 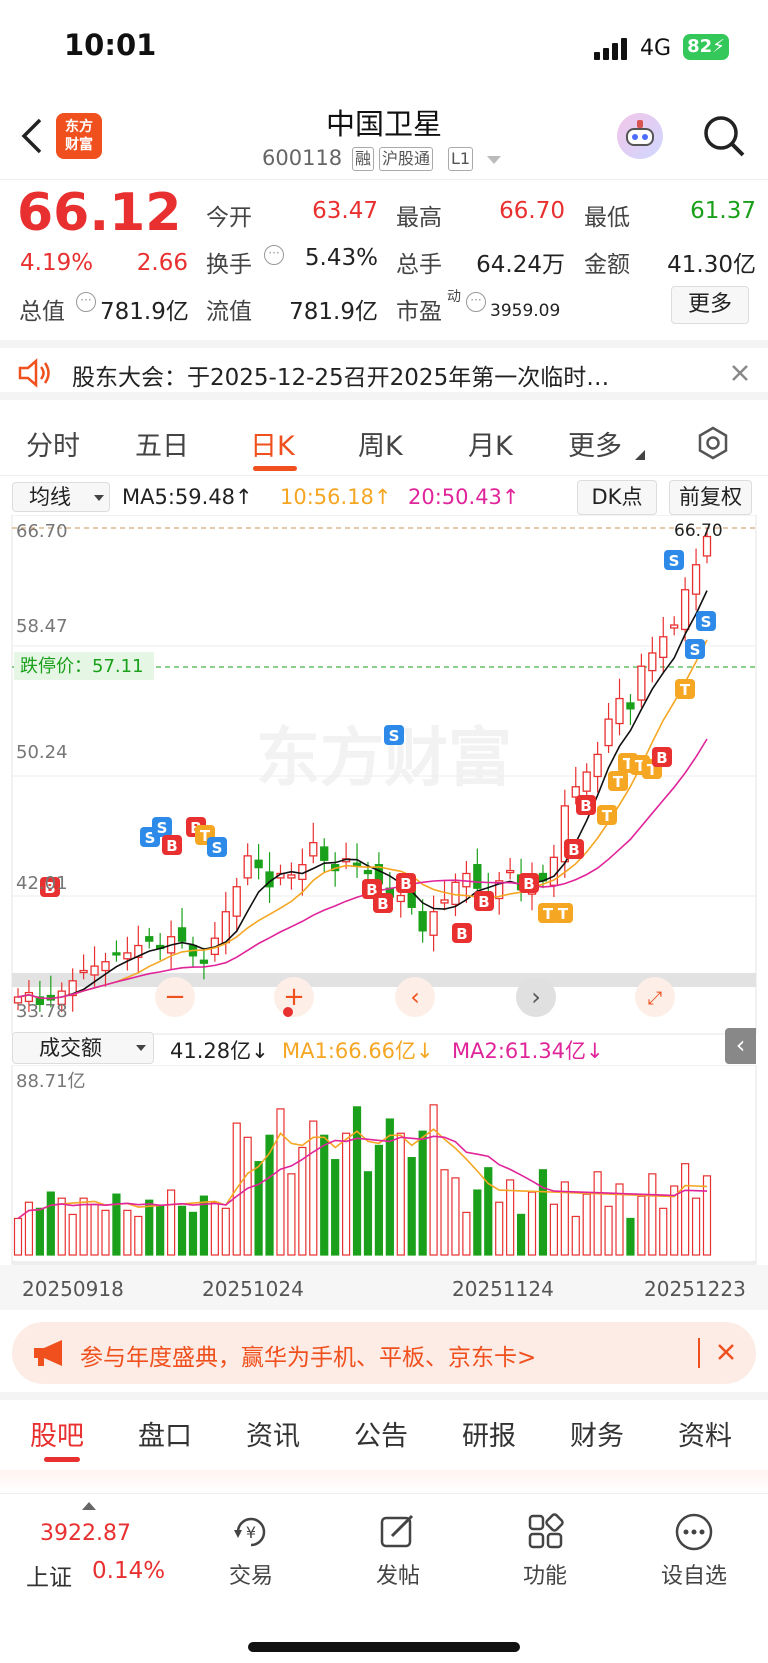 What do you see at coordinates (640, 136) in the screenshot?
I see `robot-assistant-icon` at bounding box center [640, 136].